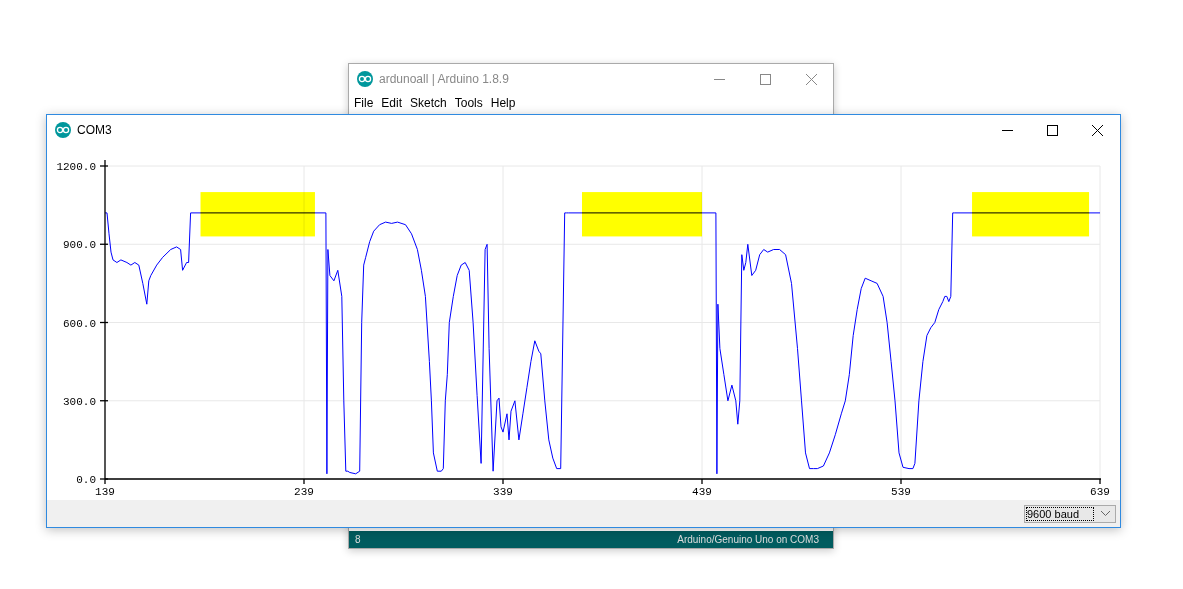 The width and height of the screenshot is (1183, 589). I want to click on window-title: COM3, so click(94, 130).